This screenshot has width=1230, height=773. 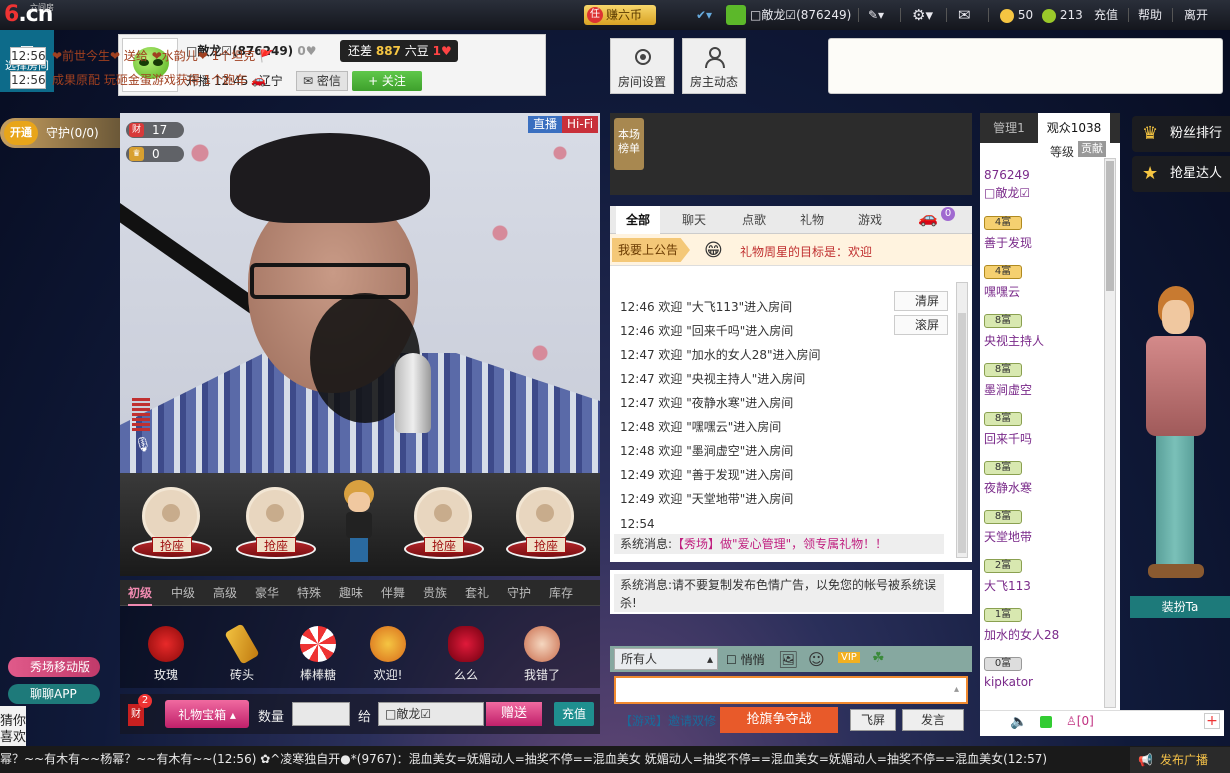 What do you see at coordinates (668, 720) in the screenshot?
I see `game-invite-link: 【游戏】邀请双修` at bounding box center [668, 720].